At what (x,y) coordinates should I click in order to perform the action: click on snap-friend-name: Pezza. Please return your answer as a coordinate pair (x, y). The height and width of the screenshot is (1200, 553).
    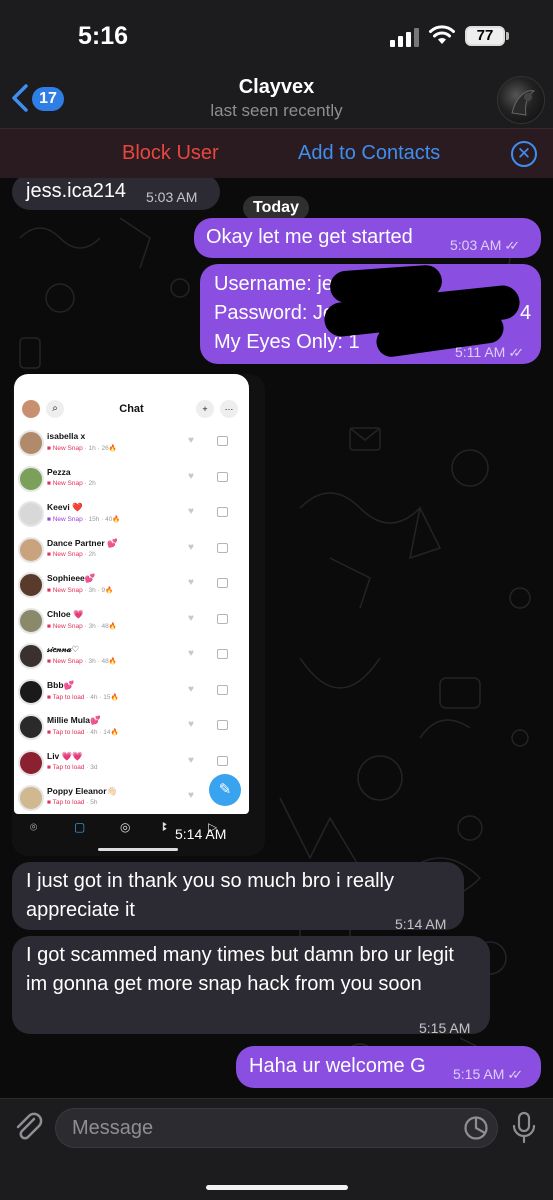
    Looking at the image, I should click on (59, 471).